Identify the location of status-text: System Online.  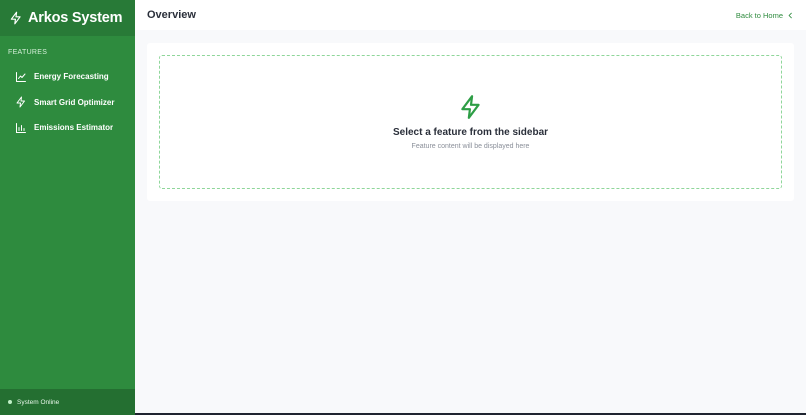
(38, 402).